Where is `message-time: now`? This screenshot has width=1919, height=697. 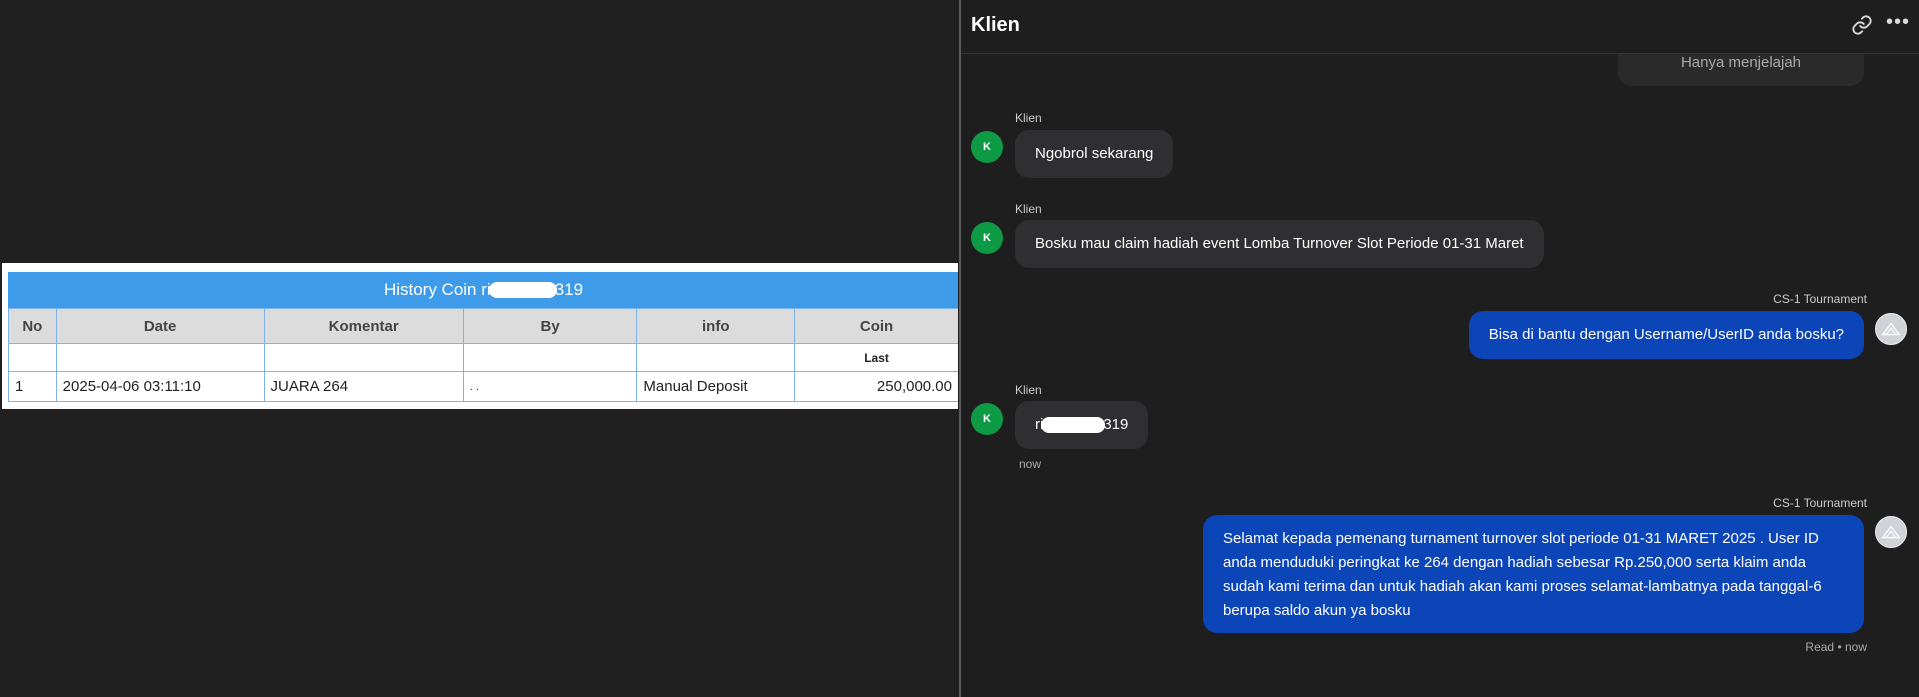
message-time: now is located at coordinates (1030, 464).